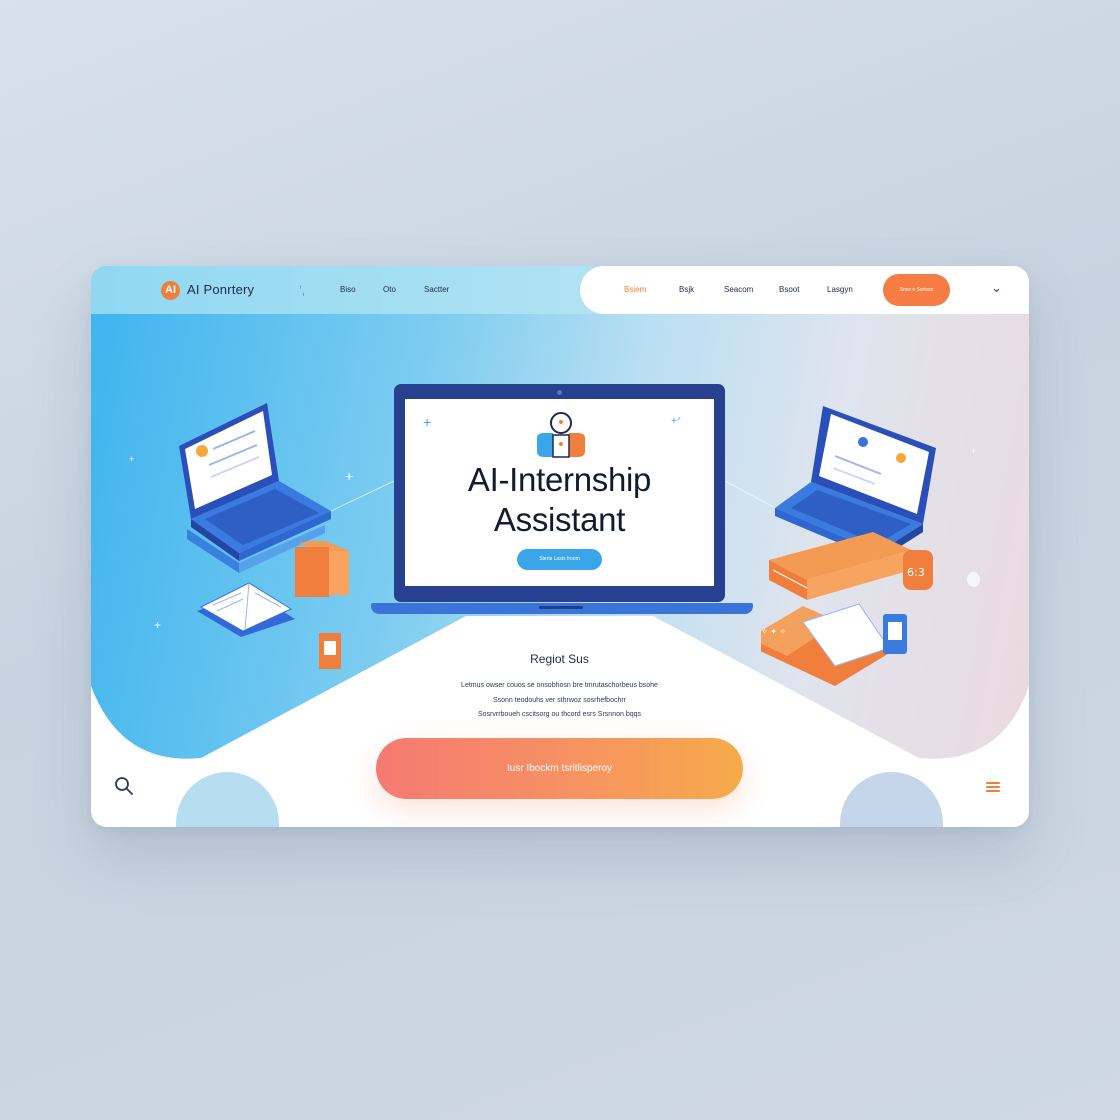 This screenshot has width=1120, height=1120. What do you see at coordinates (676, 421) in the screenshot?
I see `sparkle-icon: +ᐟ` at bounding box center [676, 421].